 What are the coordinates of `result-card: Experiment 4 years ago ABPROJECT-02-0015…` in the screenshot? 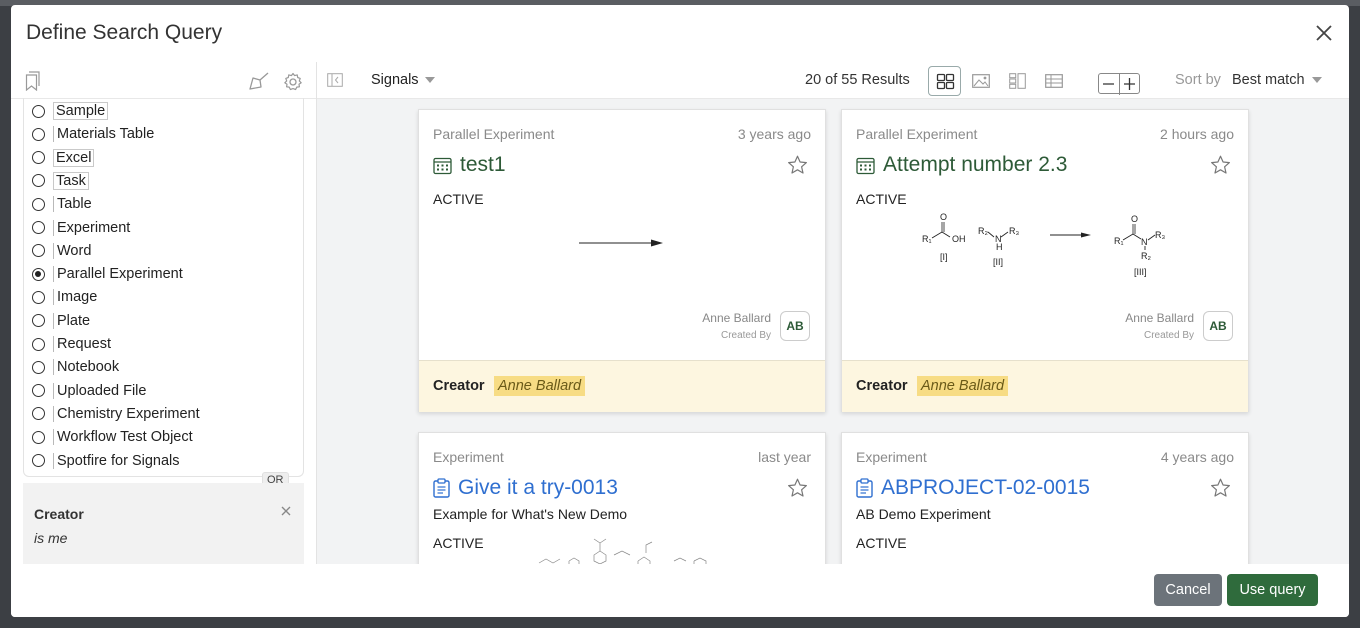 It's located at (1045, 498).